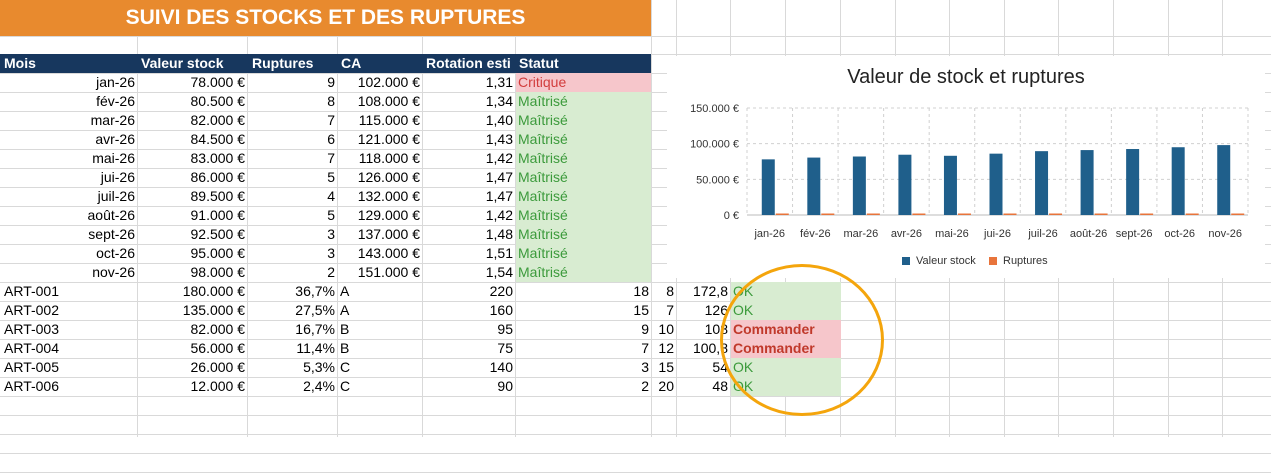  What do you see at coordinates (69, 272) in the screenshot?
I see `cell-mois: nov-26` at bounding box center [69, 272].